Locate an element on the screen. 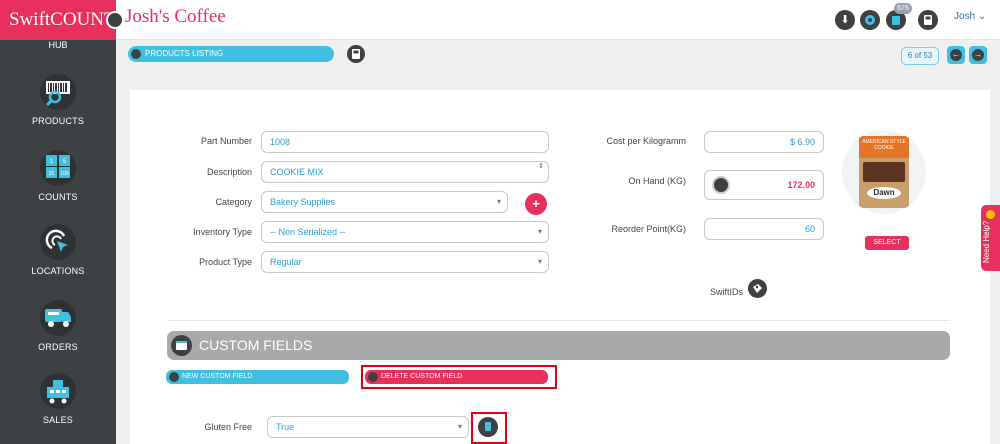 This screenshot has height=444, width=1000. product-package: AMERICAN STYLE COOKIE Dawn is located at coordinates (884, 172).